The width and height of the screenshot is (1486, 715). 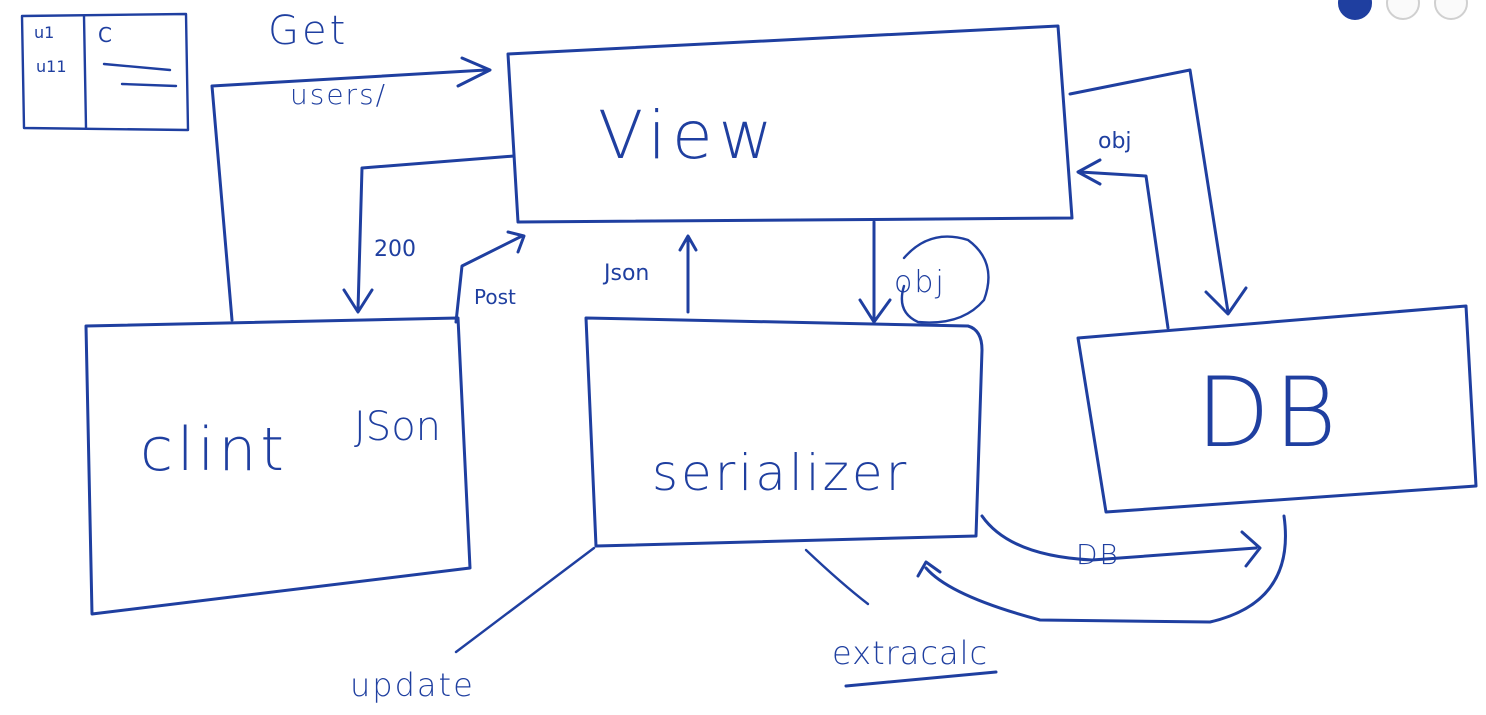 What do you see at coordinates (1123, 229) in the screenshot?
I see `obj-to-view-arrow: obj` at bounding box center [1123, 229].